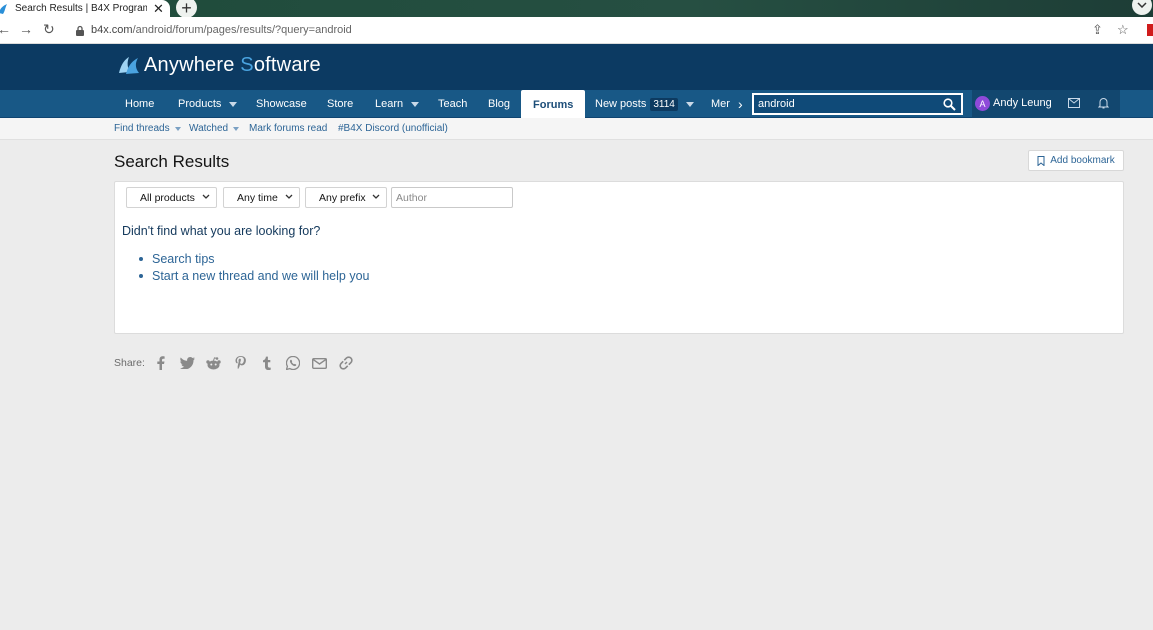  What do you see at coordinates (664, 104) in the screenshot?
I see `new-posts-count-badge: 3114` at bounding box center [664, 104].